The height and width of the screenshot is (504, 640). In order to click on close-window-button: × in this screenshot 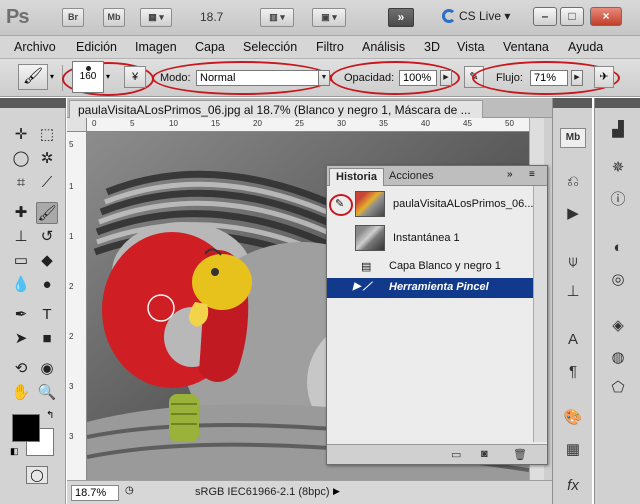, I will do `click(606, 16)`.